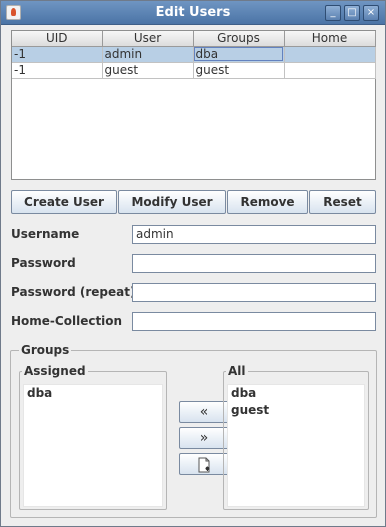 This screenshot has width=386, height=527. What do you see at coordinates (330, 39) in the screenshot?
I see `column-header-home: Home` at bounding box center [330, 39].